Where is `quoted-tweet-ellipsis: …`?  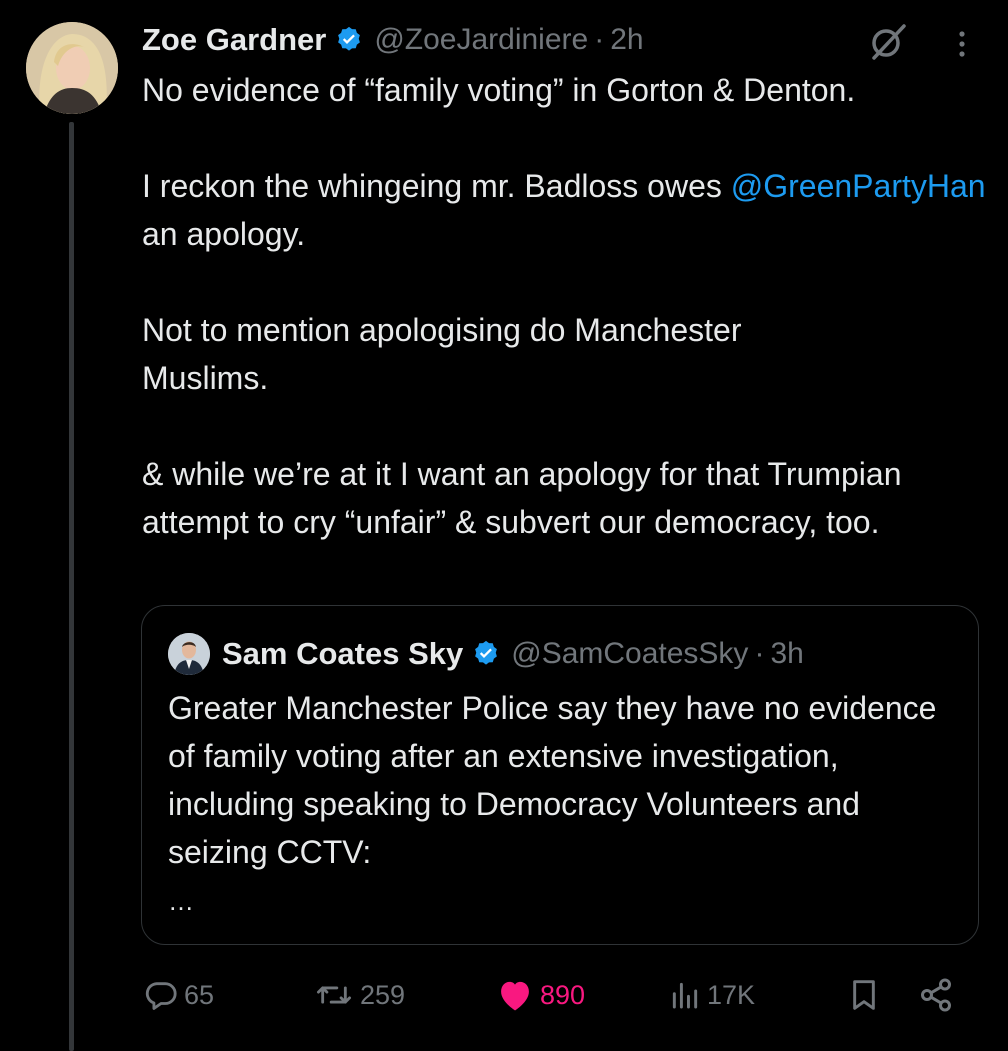
quoted-tweet-ellipsis: … is located at coordinates (181, 901).